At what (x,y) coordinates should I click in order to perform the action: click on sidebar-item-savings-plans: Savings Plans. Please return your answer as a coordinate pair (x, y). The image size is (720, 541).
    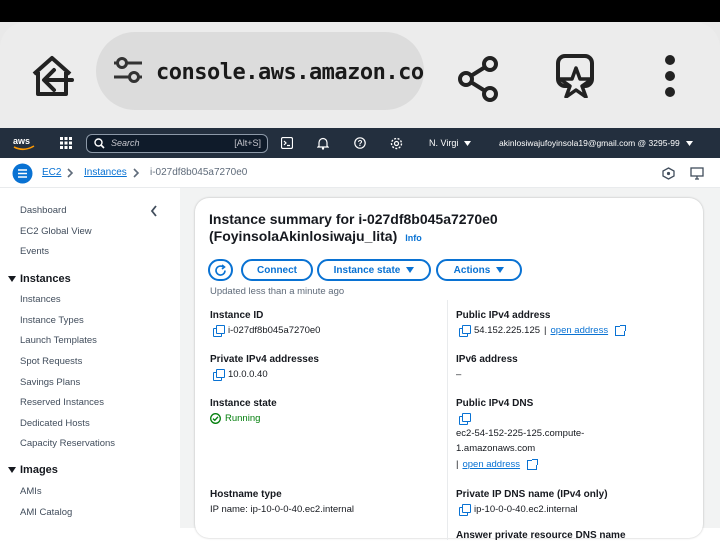
    Looking at the image, I should click on (50, 382).